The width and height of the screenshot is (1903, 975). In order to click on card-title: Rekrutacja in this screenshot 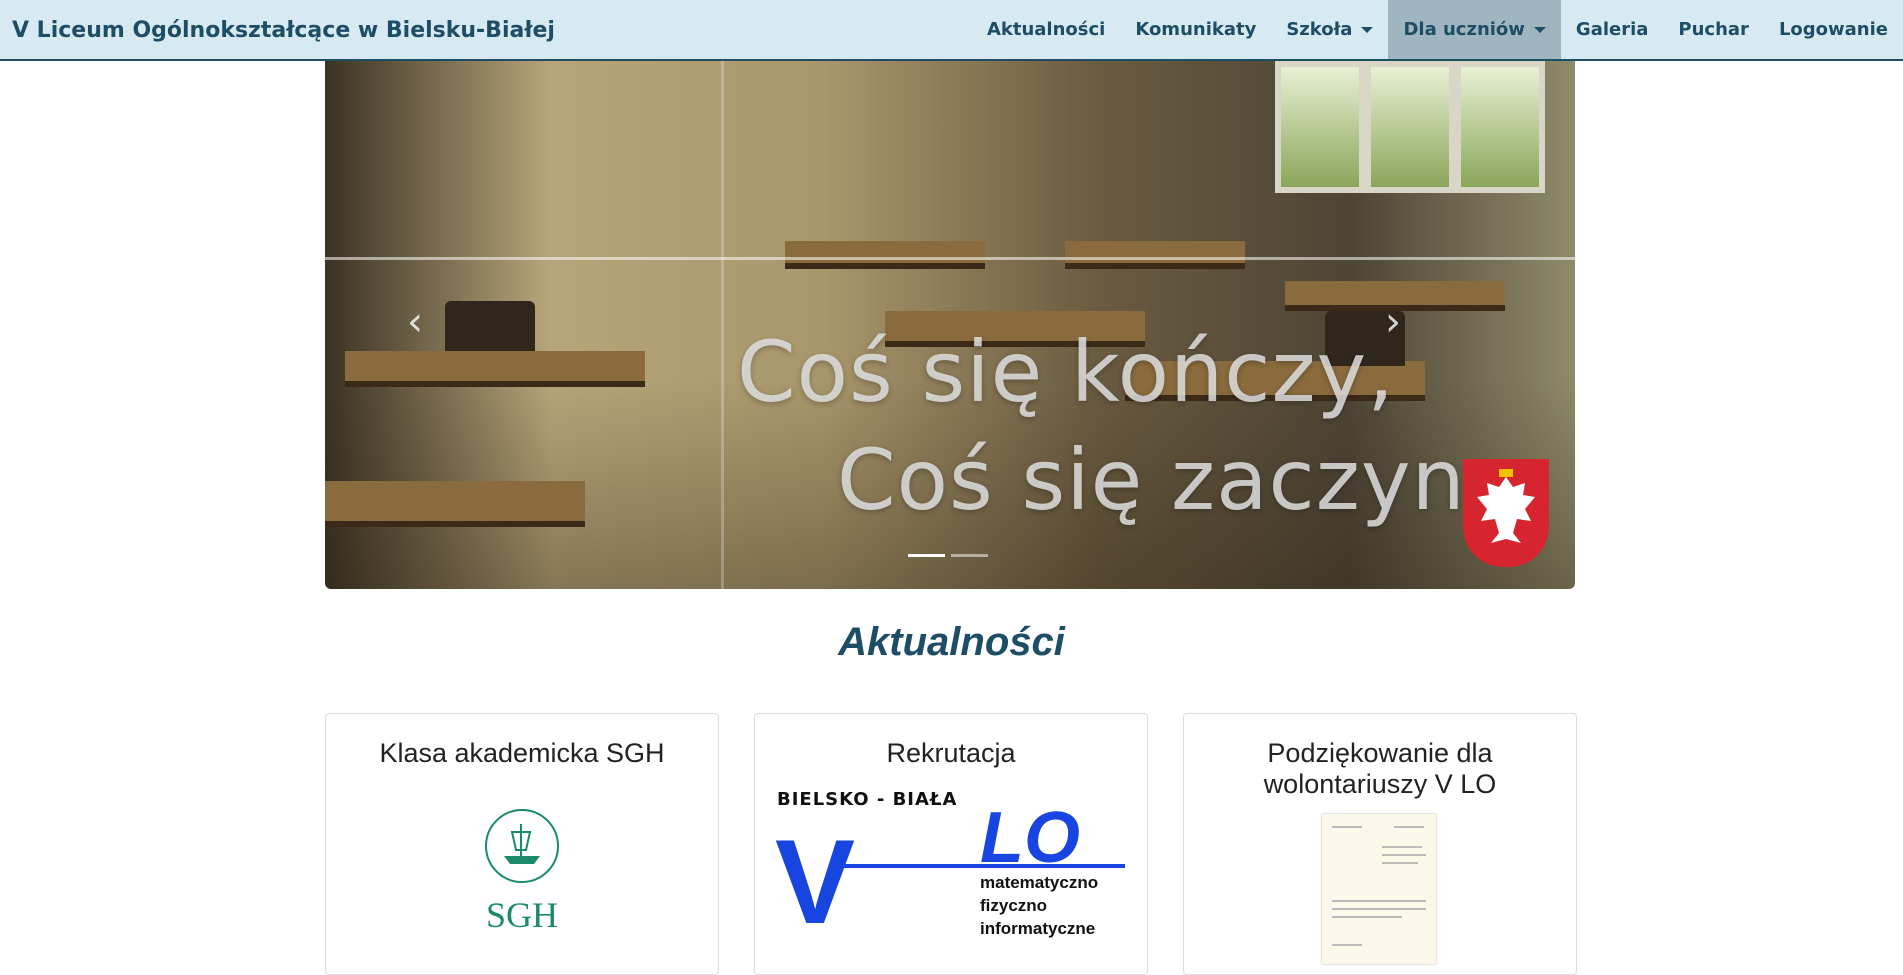, I will do `click(951, 753)`.